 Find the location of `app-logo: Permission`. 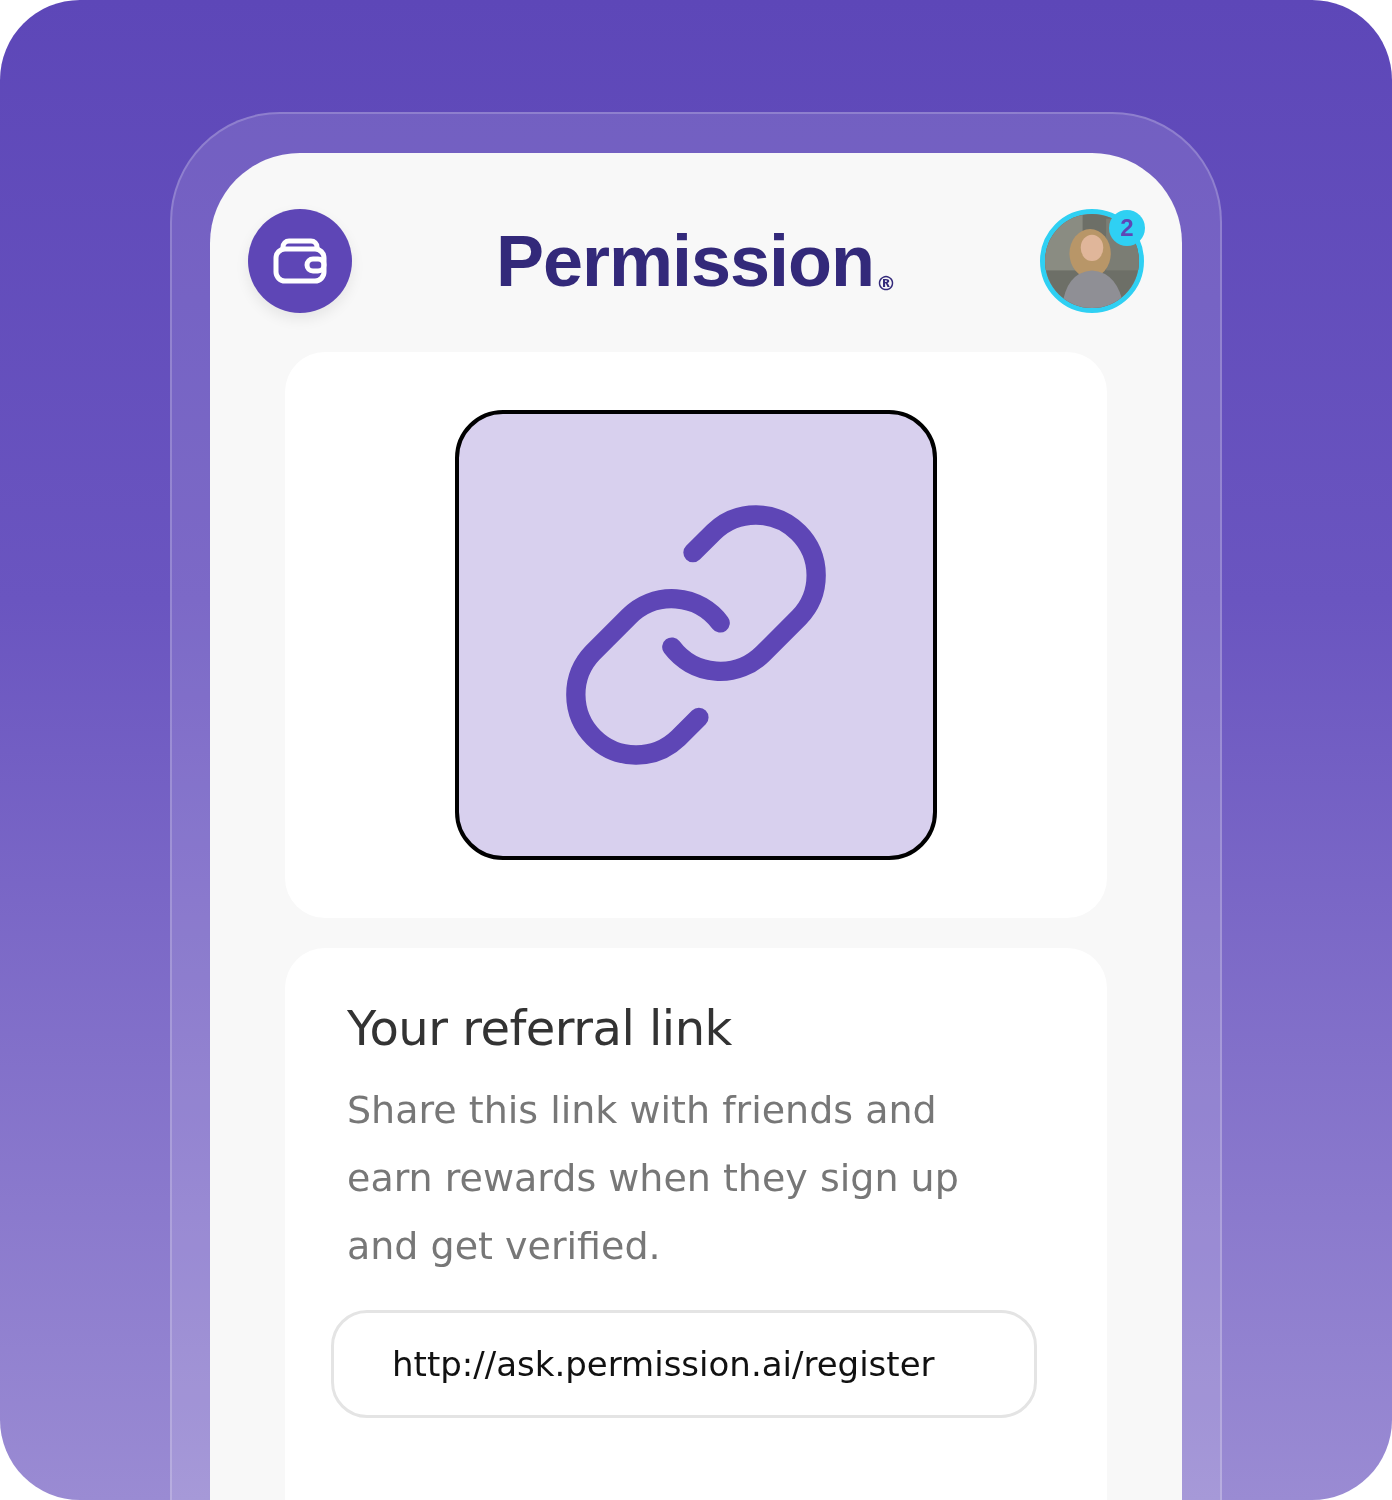

app-logo: Permission is located at coordinates (685, 261).